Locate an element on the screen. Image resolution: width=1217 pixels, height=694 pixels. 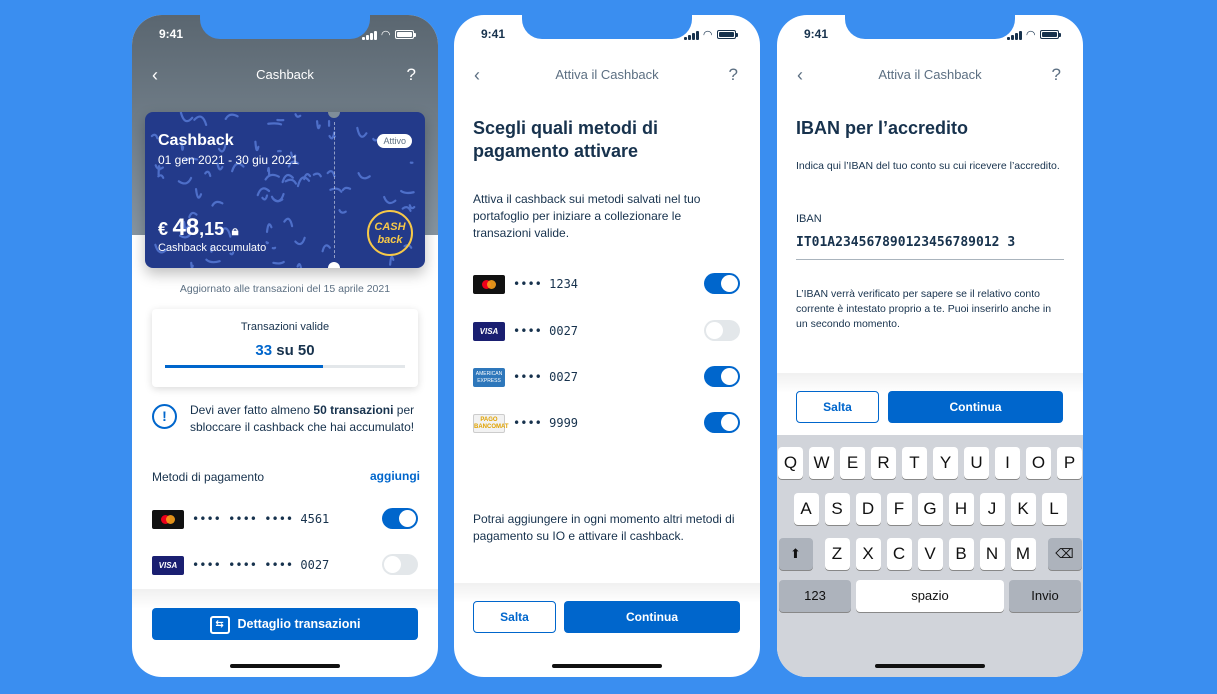
key-o: O is located at coordinates (1038, 463).